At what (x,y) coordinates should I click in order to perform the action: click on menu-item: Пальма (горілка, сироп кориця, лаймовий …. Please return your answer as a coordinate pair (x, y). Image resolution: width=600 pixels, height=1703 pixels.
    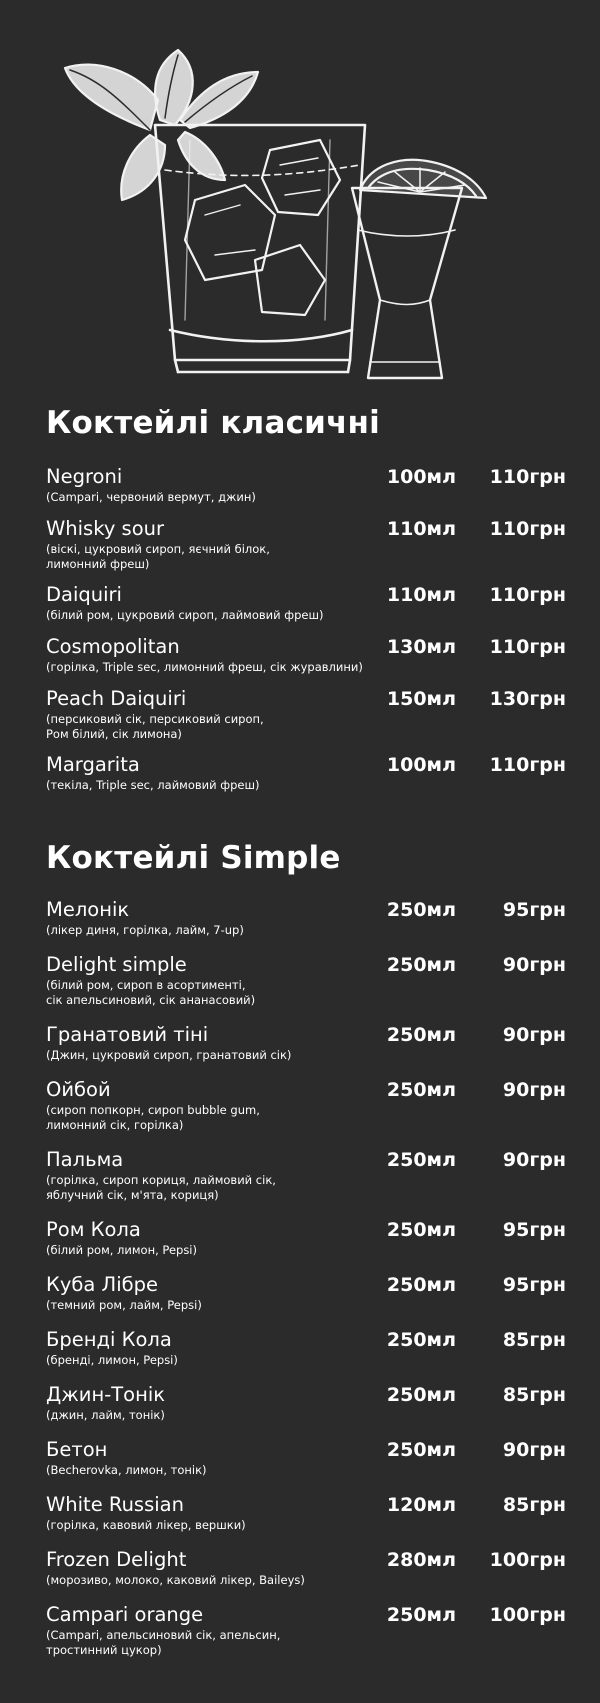
    Looking at the image, I should click on (306, 1176).